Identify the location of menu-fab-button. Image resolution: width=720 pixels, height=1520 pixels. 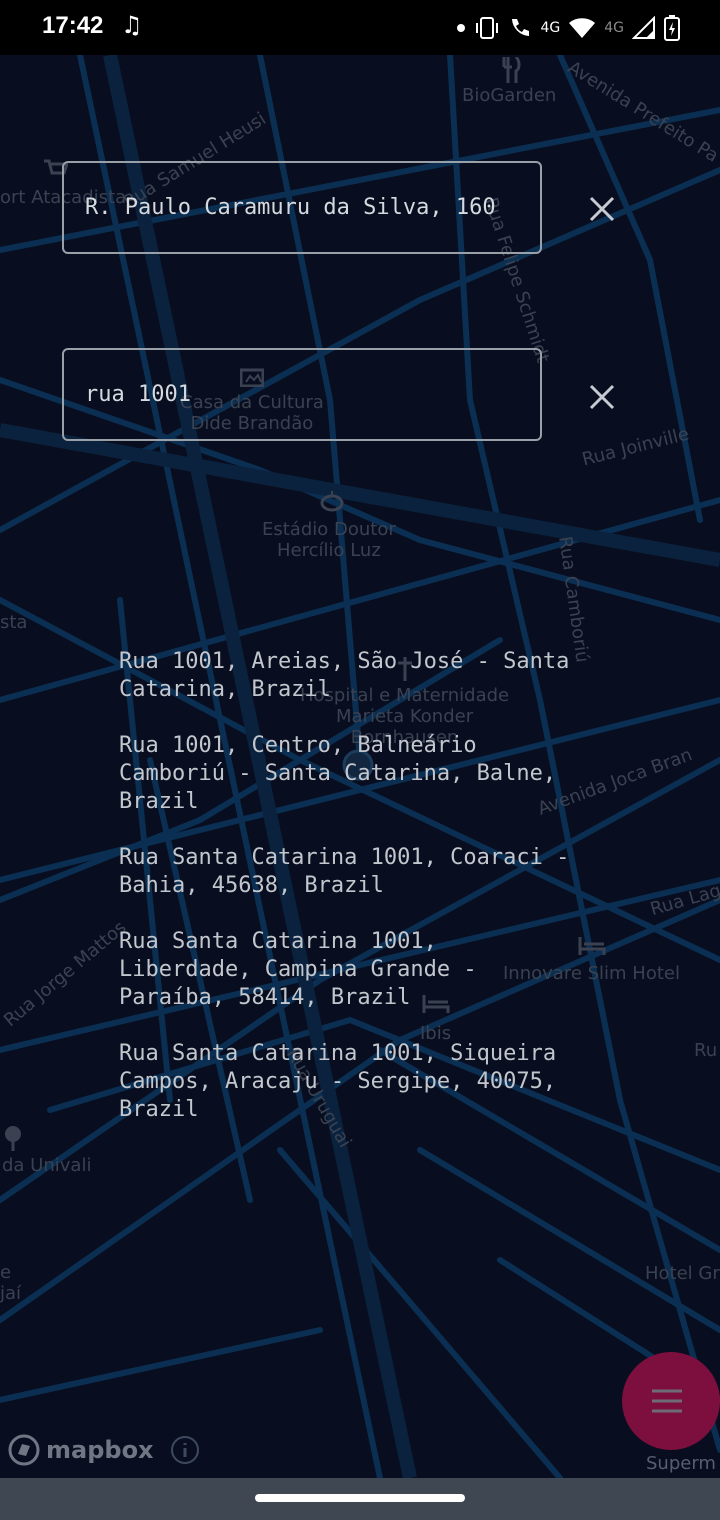
(671, 1401).